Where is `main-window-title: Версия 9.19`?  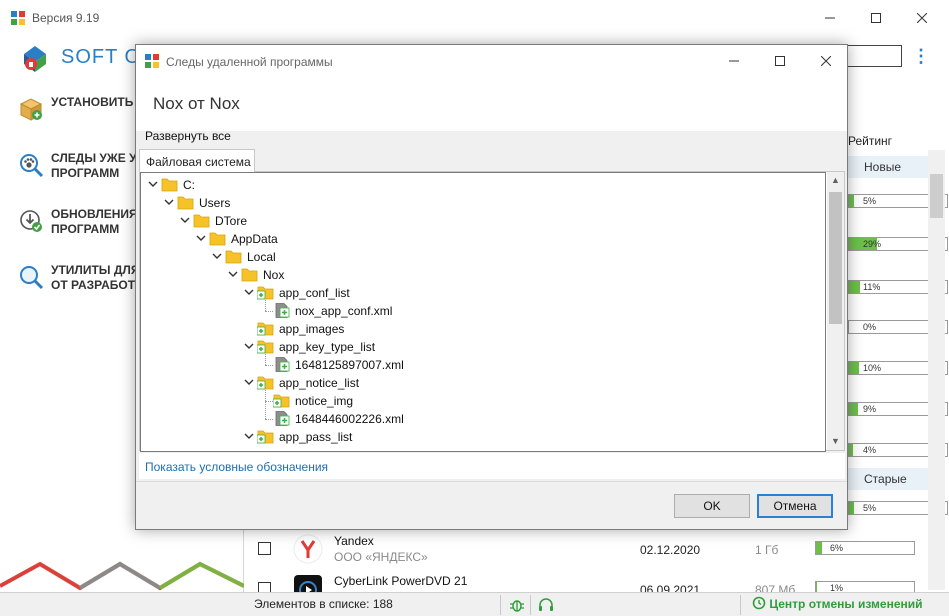
main-window-title: Версия 9.19 is located at coordinates (66, 18).